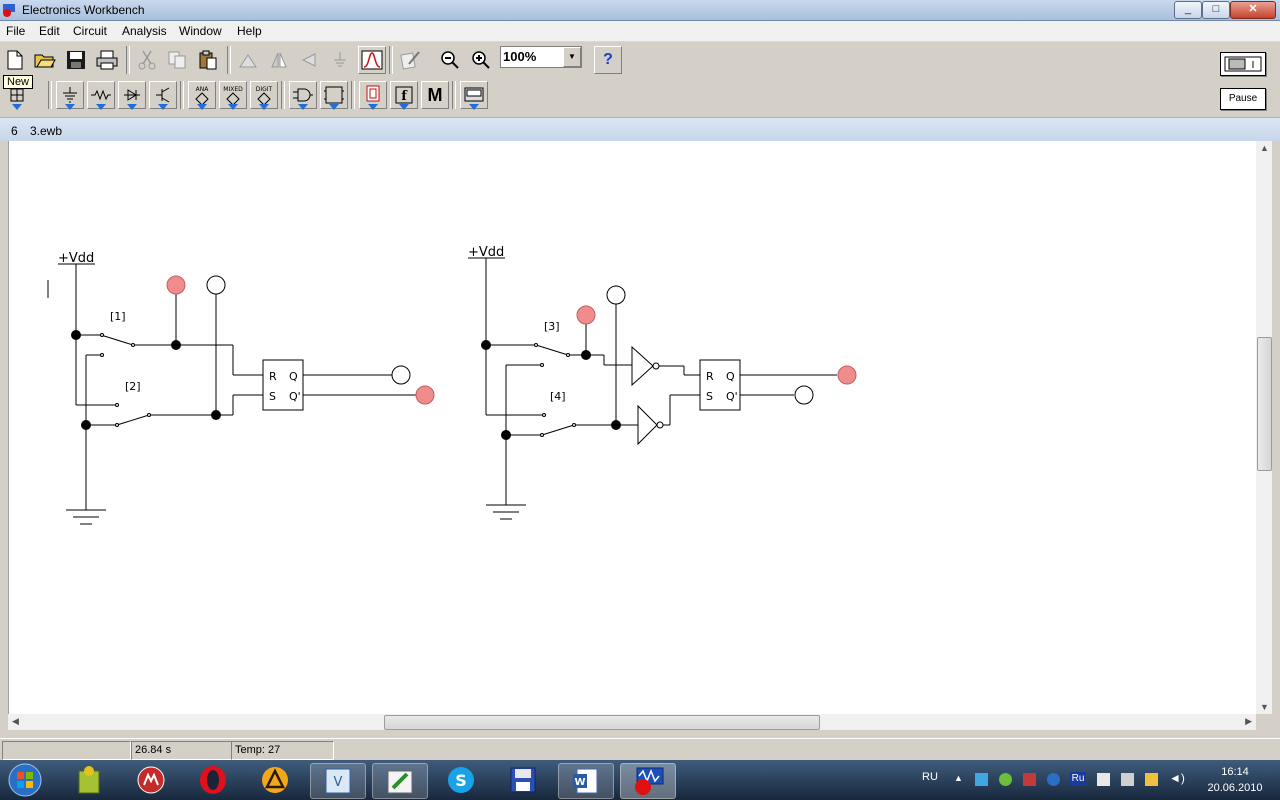  Describe the element at coordinates (1188, 10) in the screenshot. I see `minimize-button: _` at that location.